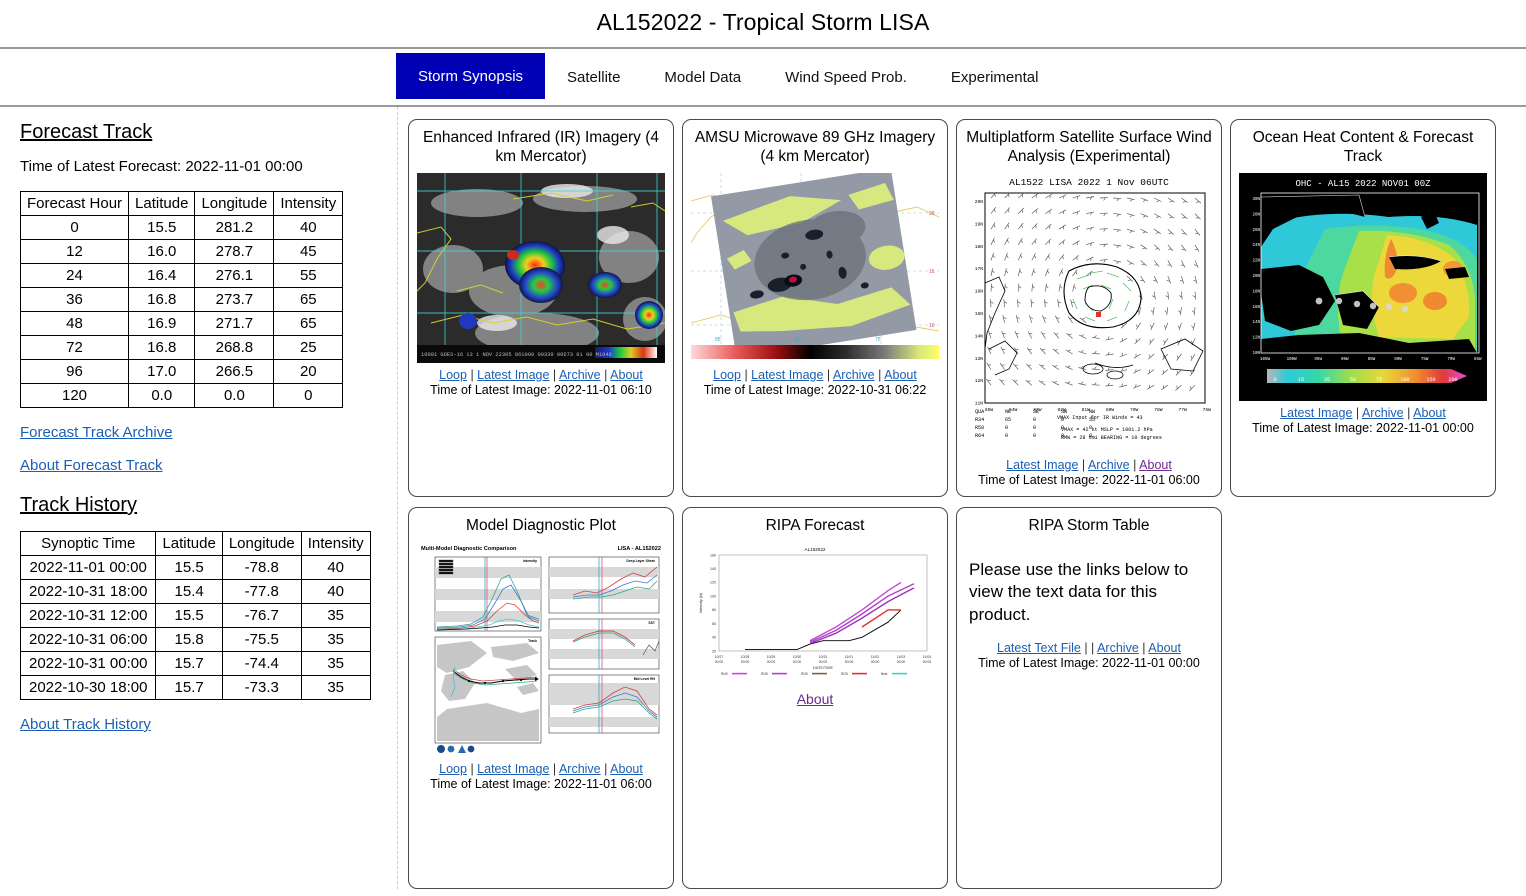 This screenshot has height=896, width=1526. I want to click on table-header-row: Forecast Hour Latitude Longitude Intensity, so click(181, 203).